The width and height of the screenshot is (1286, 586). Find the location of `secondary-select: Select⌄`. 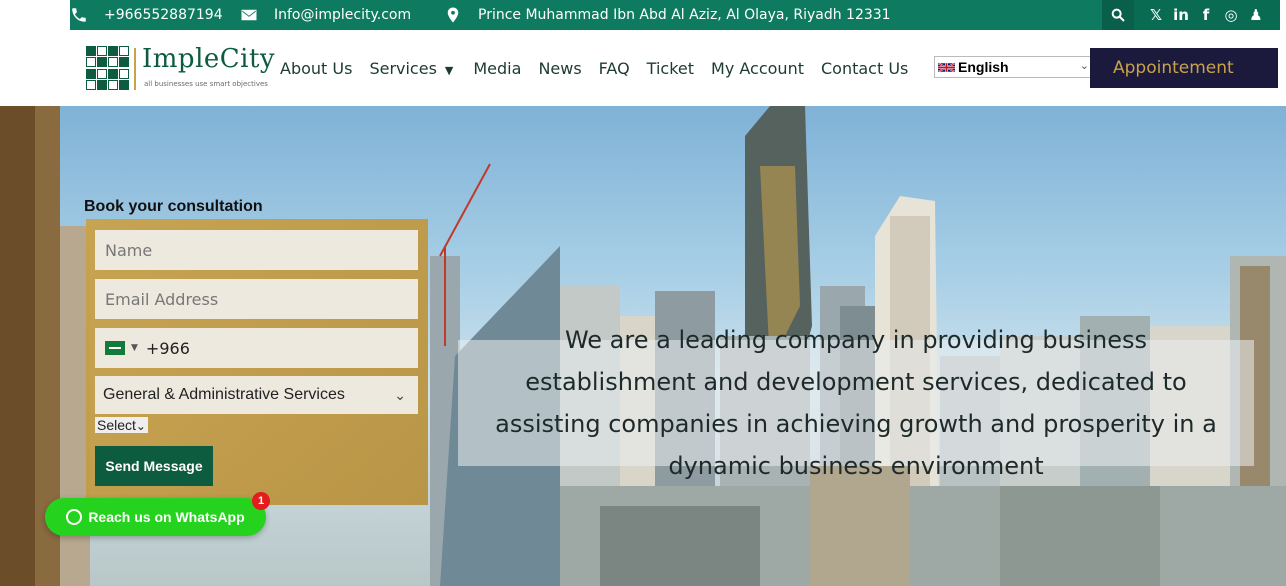

secondary-select: Select⌄ is located at coordinates (121, 425).